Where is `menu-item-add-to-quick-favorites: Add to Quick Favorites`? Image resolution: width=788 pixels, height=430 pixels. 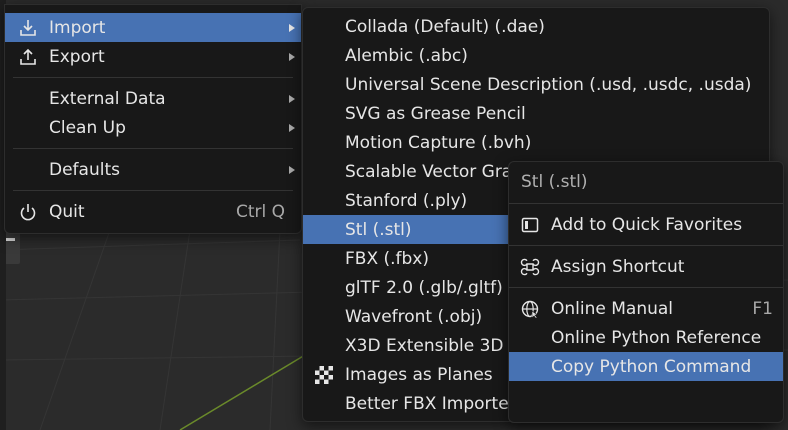 menu-item-add-to-quick-favorites: Add to Quick Favorites is located at coordinates (646, 224).